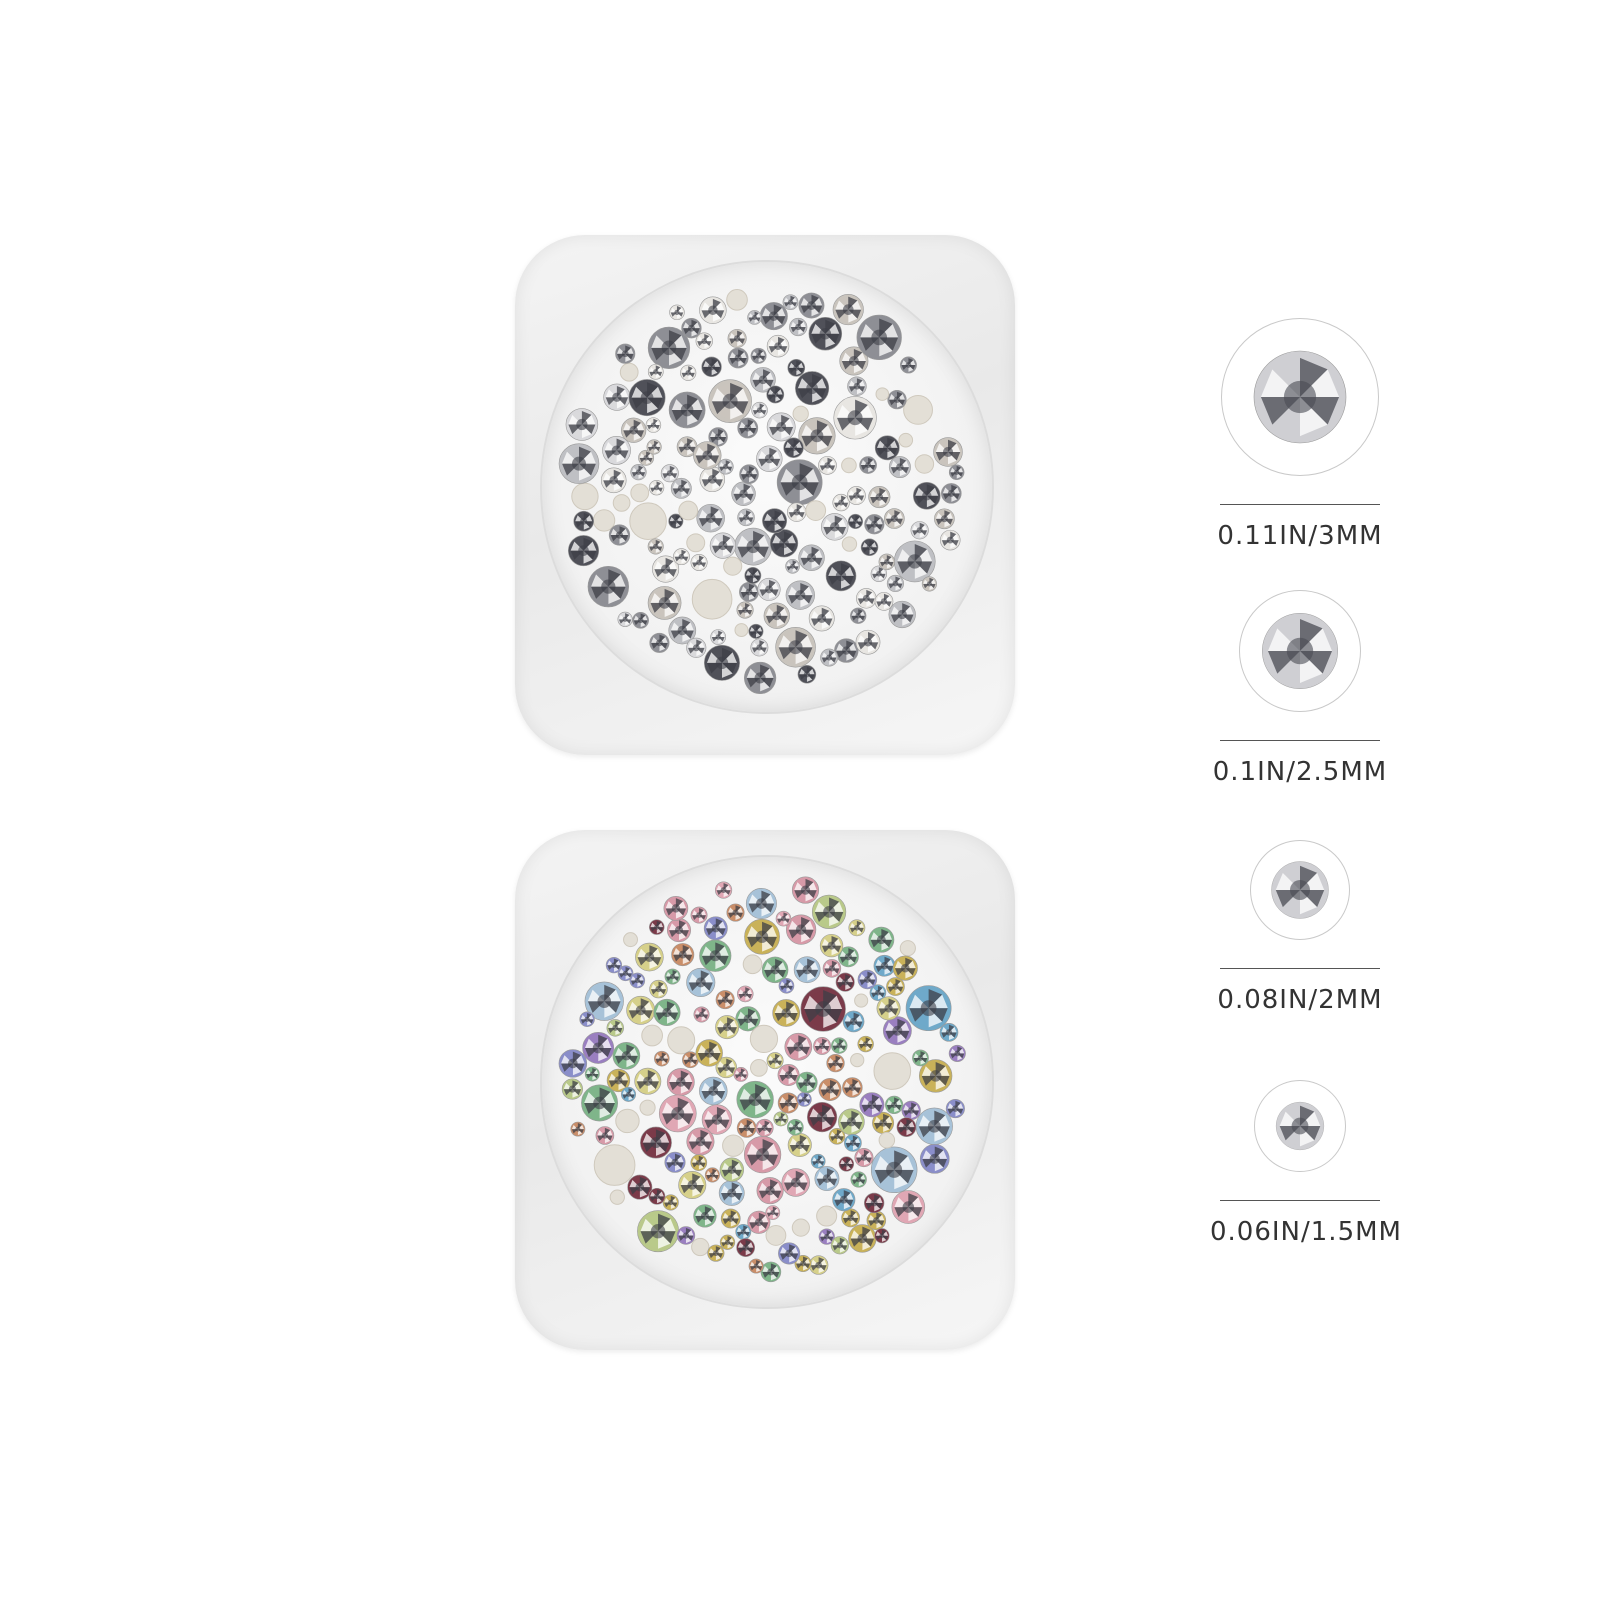 Image resolution: width=1600 pixels, height=1600 pixels. Describe the element at coordinates (761, 492) in the screenshot. I see `clear-gems-layer` at that location.